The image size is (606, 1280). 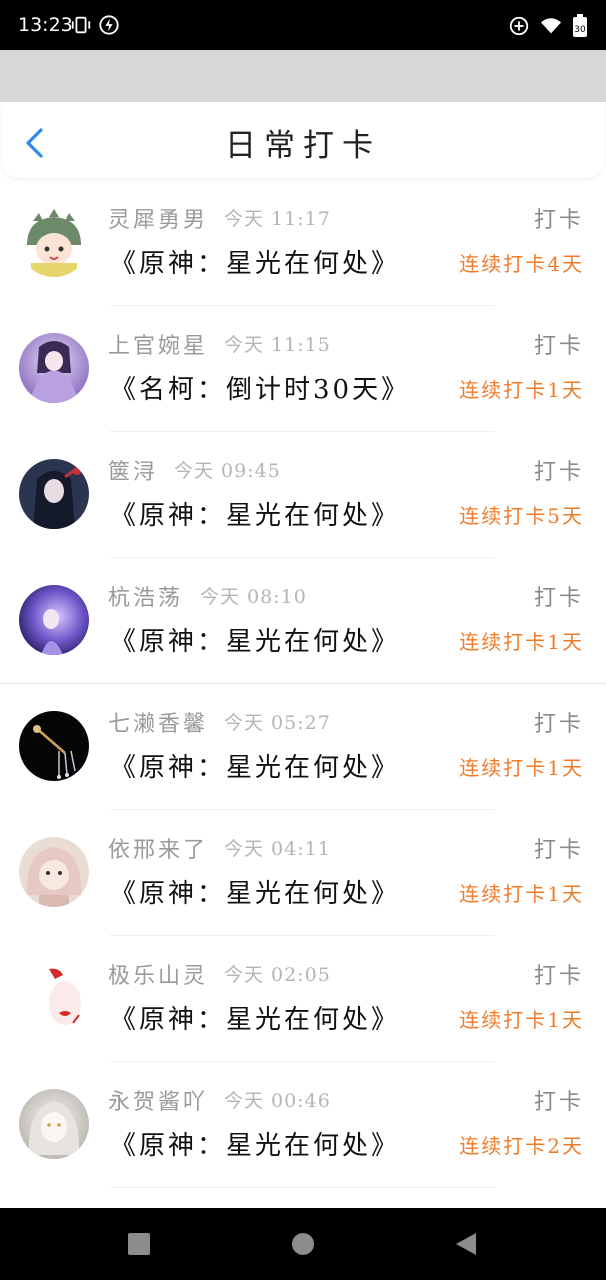 I want to click on system-nav-bar, so click(x=303, y=1244).